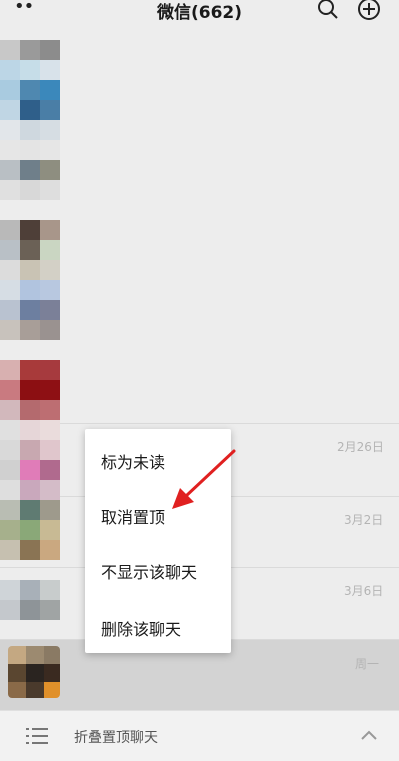 The width and height of the screenshot is (399, 761). Describe the element at coordinates (364, 591) in the screenshot. I see `chat-time: 3月6日` at that location.